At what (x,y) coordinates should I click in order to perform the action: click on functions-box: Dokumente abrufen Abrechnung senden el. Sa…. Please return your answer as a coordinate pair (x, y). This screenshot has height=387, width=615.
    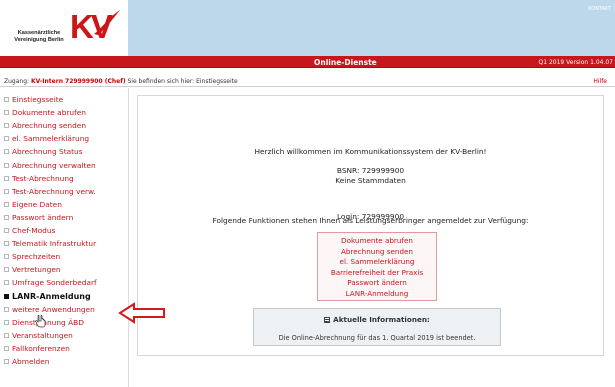
    Looking at the image, I should click on (377, 266).